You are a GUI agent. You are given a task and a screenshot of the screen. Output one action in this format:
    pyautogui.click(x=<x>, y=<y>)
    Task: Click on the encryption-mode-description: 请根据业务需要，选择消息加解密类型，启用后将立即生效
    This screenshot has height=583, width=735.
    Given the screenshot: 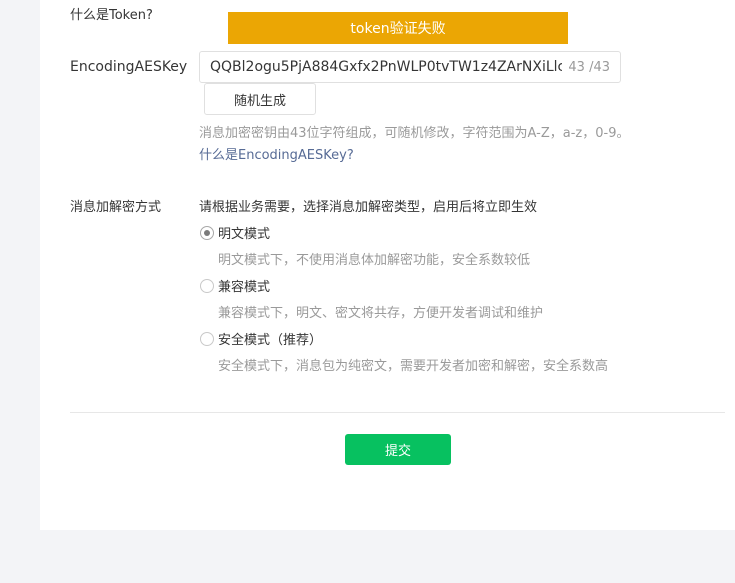 What is the action you would take?
    pyautogui.click(x=368, y=207)
    